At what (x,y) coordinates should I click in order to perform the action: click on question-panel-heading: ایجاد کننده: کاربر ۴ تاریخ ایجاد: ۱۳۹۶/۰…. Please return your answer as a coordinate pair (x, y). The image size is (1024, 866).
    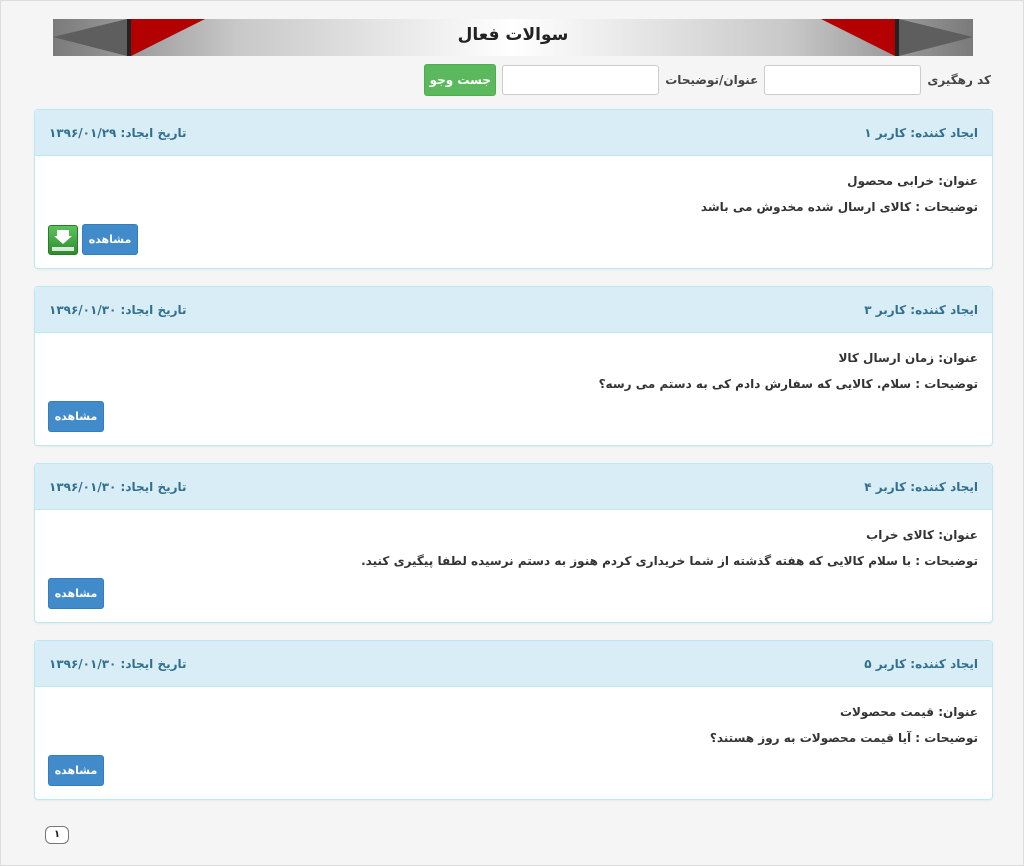
    Looking at the image, I should click on (513, 487).